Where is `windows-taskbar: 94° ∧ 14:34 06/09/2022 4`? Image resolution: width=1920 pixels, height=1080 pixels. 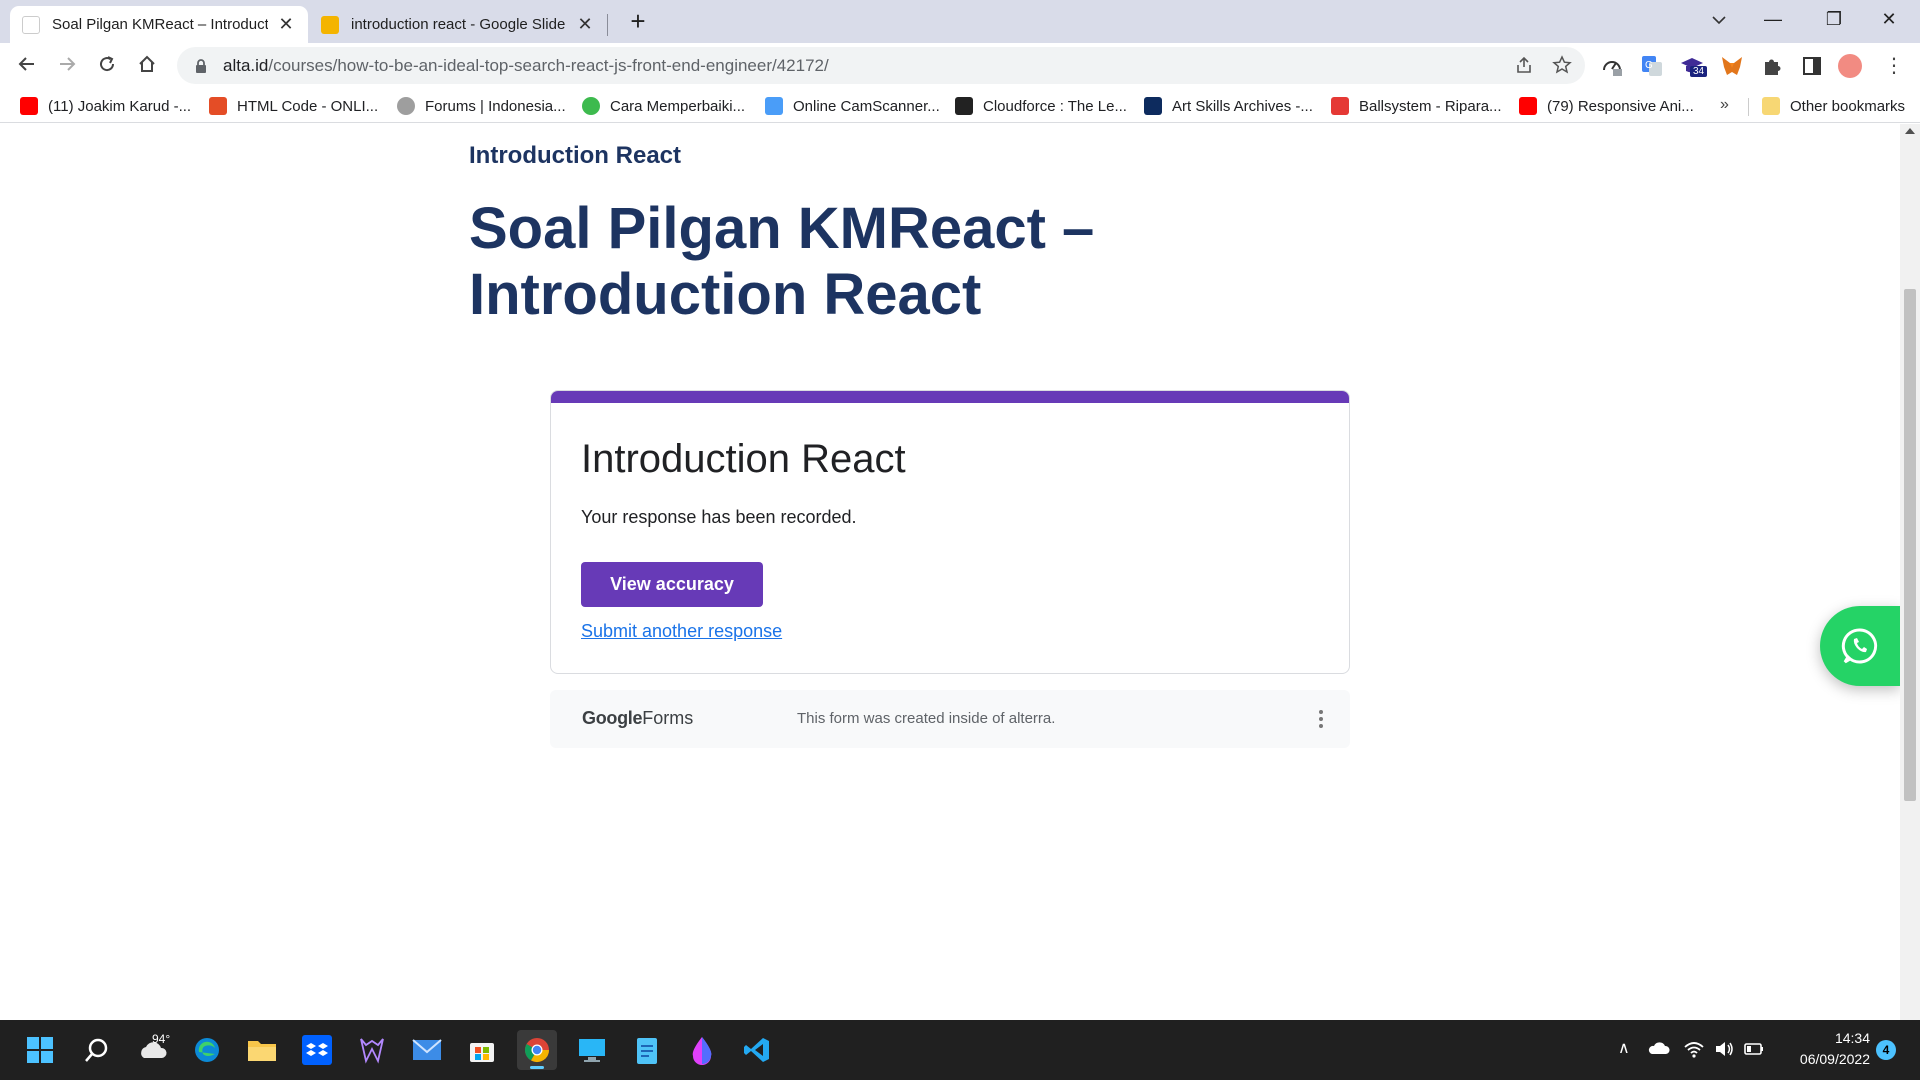
windows-taskbar: 94° ∧ 14:34 06/09/2022 4 is located at coordinates (960, 1050).